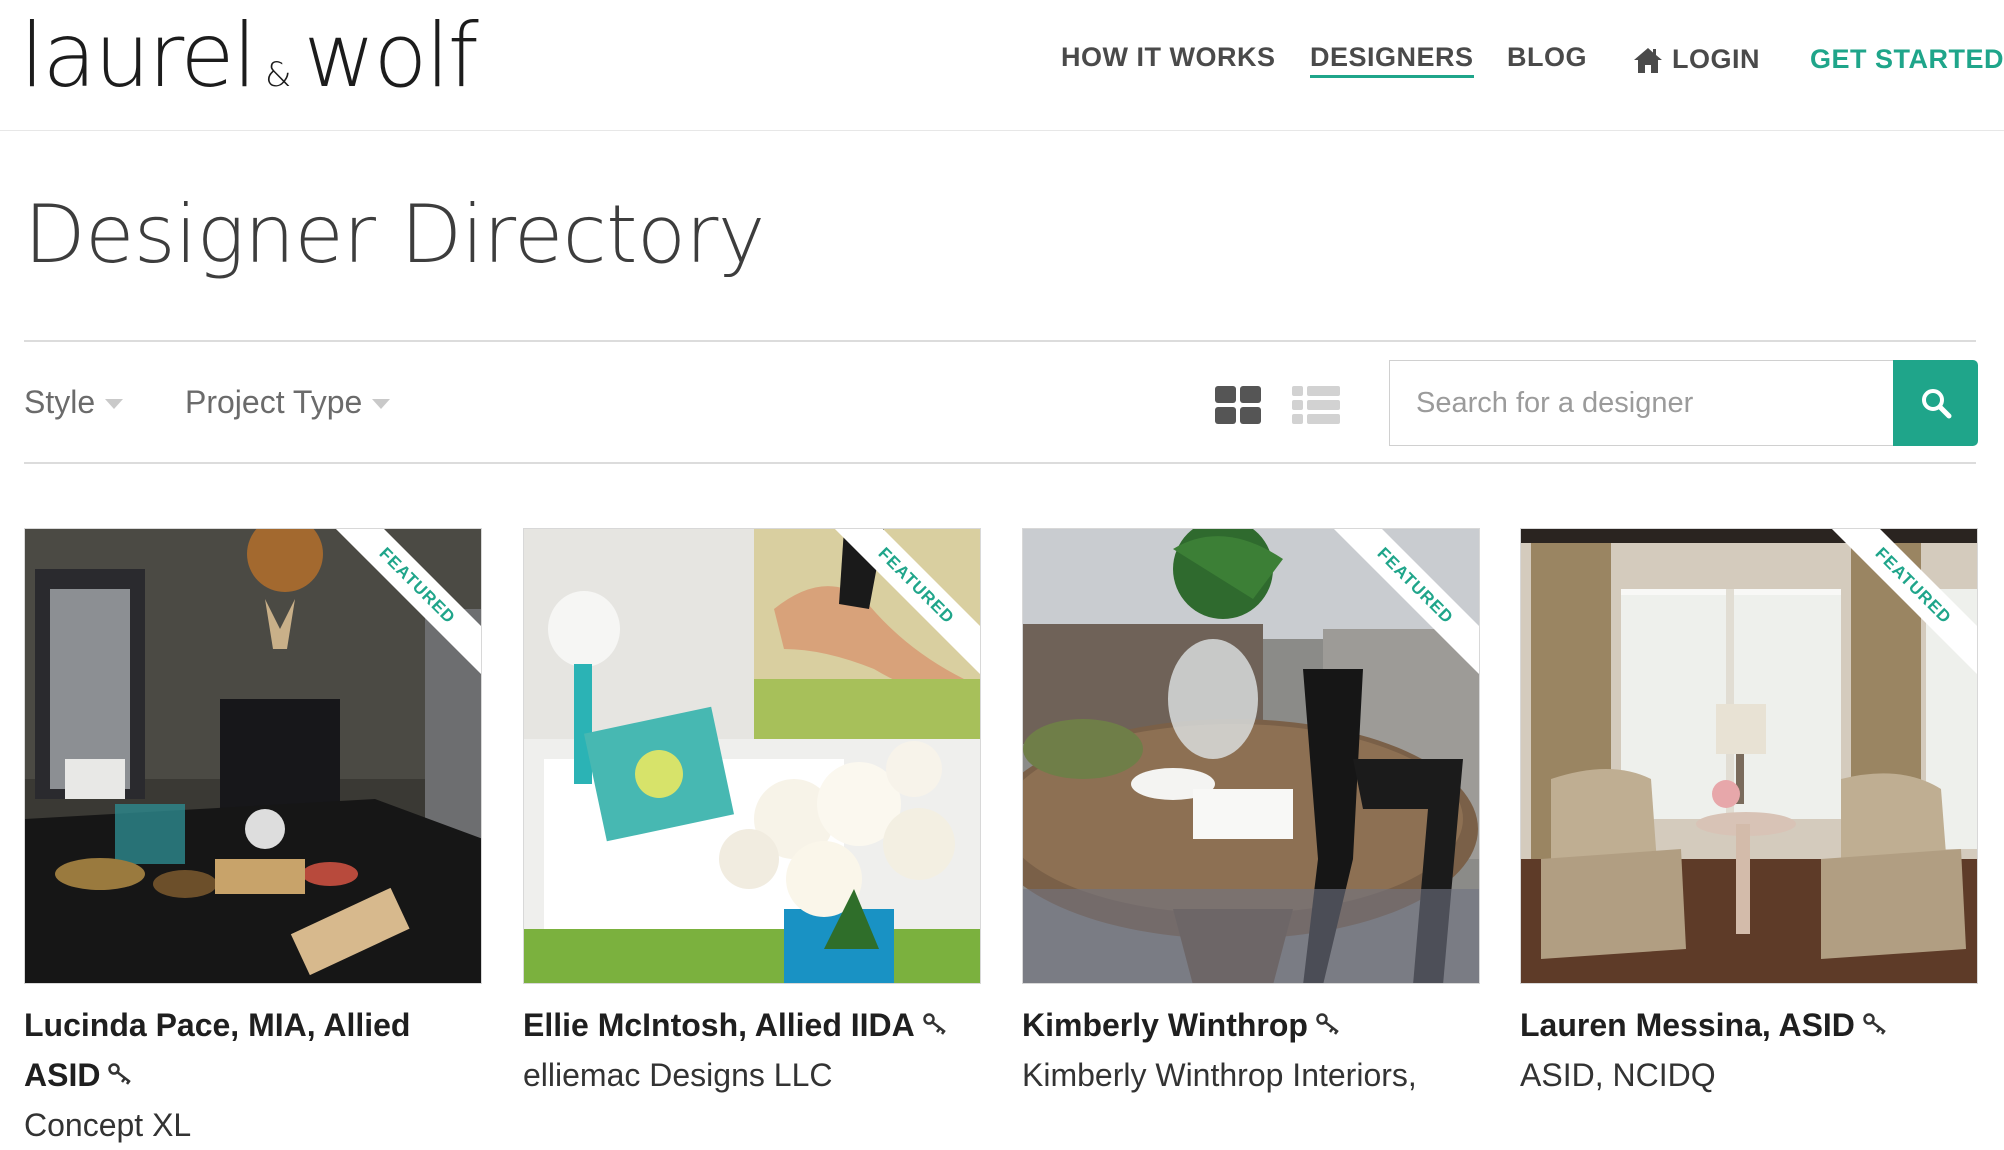 The image size is (2004, 1150). What do you see at coordinates (1907, 59) in the screenshot?
I see `get-started-link: GET STARTED` at bounding box center [1907, 59].